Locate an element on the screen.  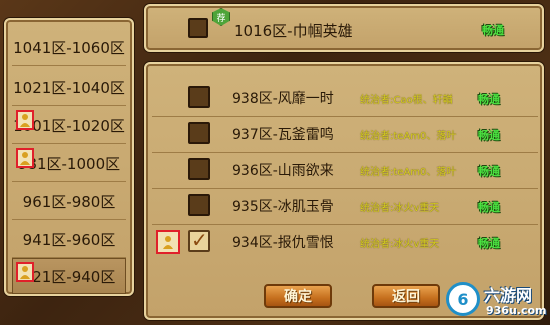
region-label: 921区-940区 is located at coordinates (69, 276).